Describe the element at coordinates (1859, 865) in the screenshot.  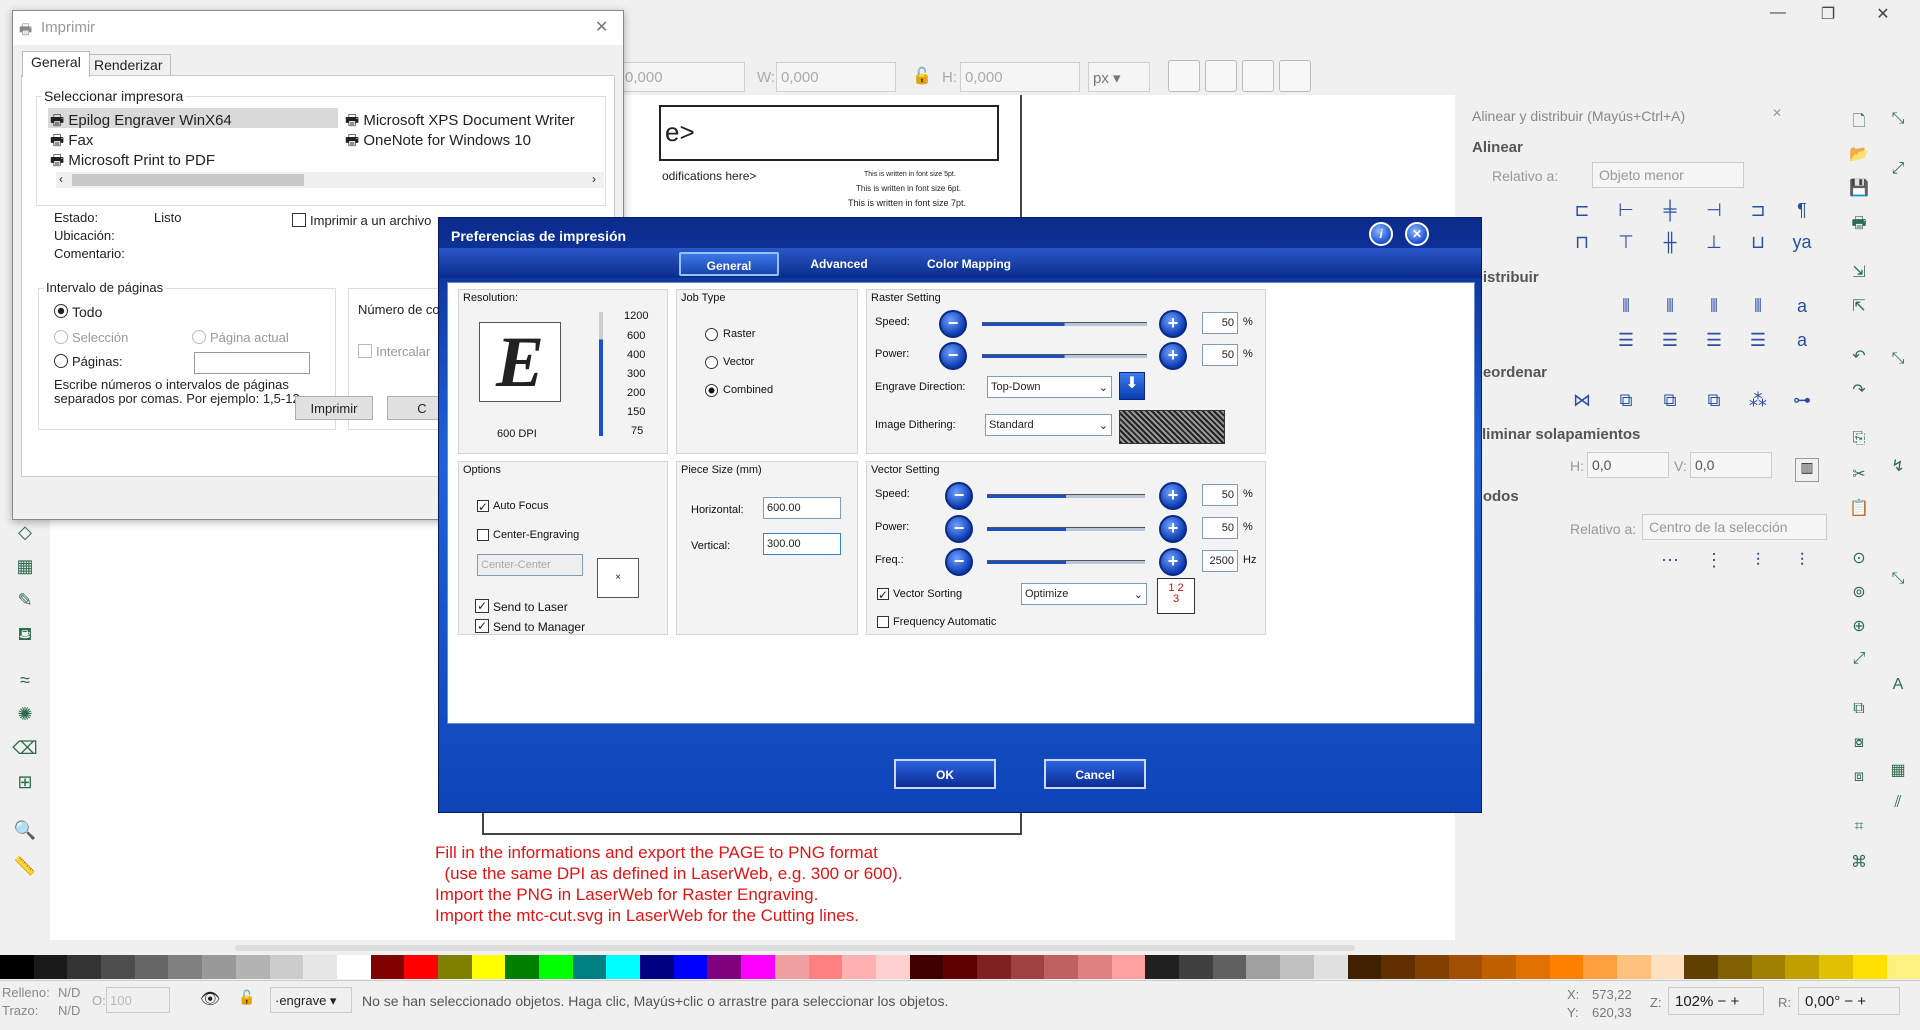
I see `ungroup-icon: ⌘` at that location.